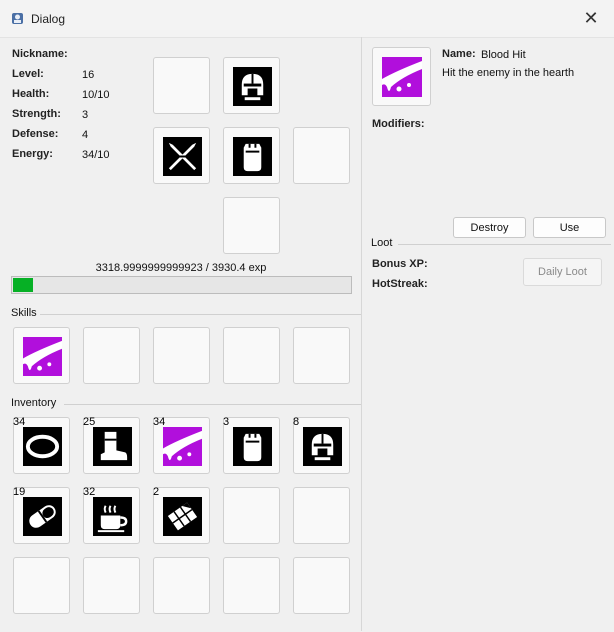  Describe the element at coordinates (296, 422) in the screenshot. I see `item-count: 8` at that location.